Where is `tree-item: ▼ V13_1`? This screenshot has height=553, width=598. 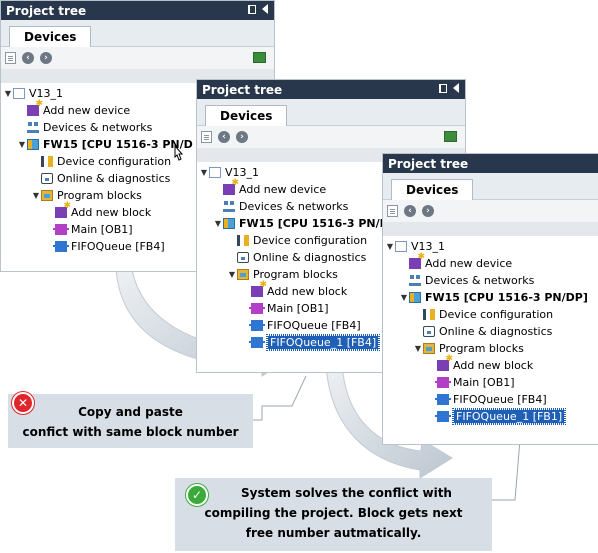
tree-item: ▼ V13_1 is located at coordinates (490, 246).